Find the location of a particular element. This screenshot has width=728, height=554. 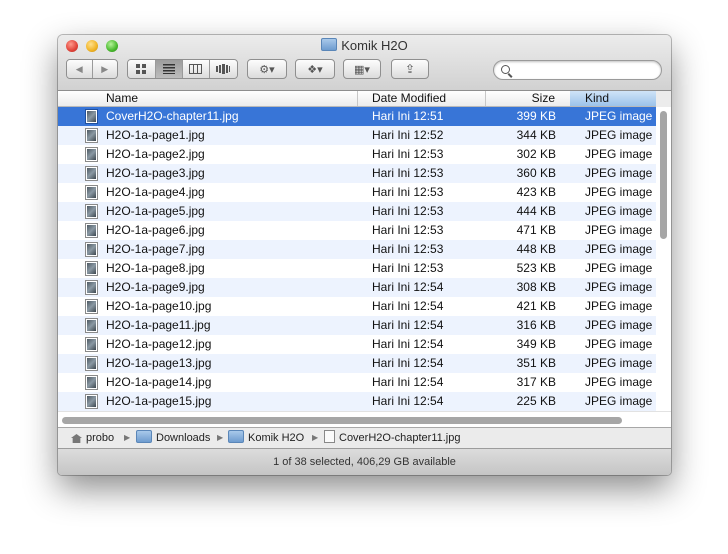

file-name: H2O-1a-page7.jpg is located at coordinates (155, 249).